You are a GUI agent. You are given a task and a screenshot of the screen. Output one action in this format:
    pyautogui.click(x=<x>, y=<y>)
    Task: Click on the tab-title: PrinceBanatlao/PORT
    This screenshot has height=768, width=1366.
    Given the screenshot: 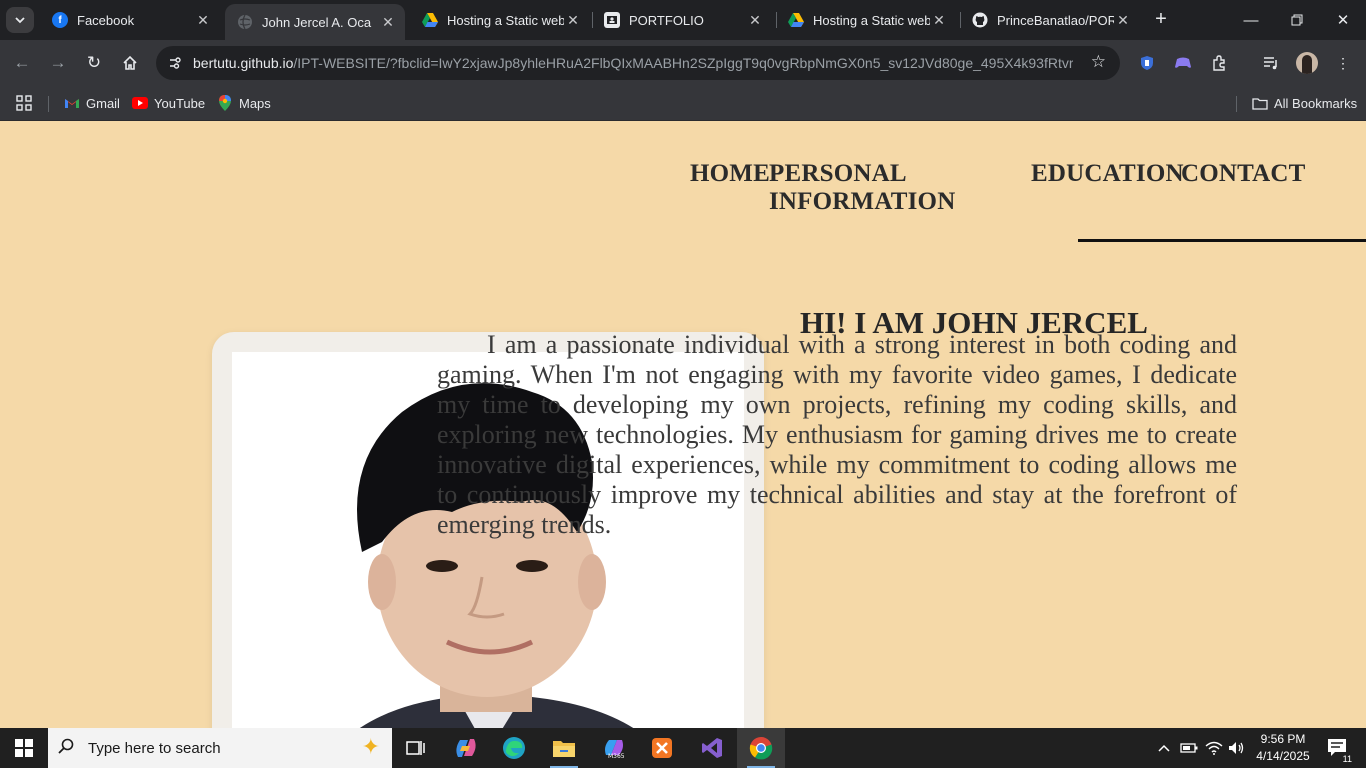 What is the action you would take?
    pyautogui.click(x=1055, y=20)
    